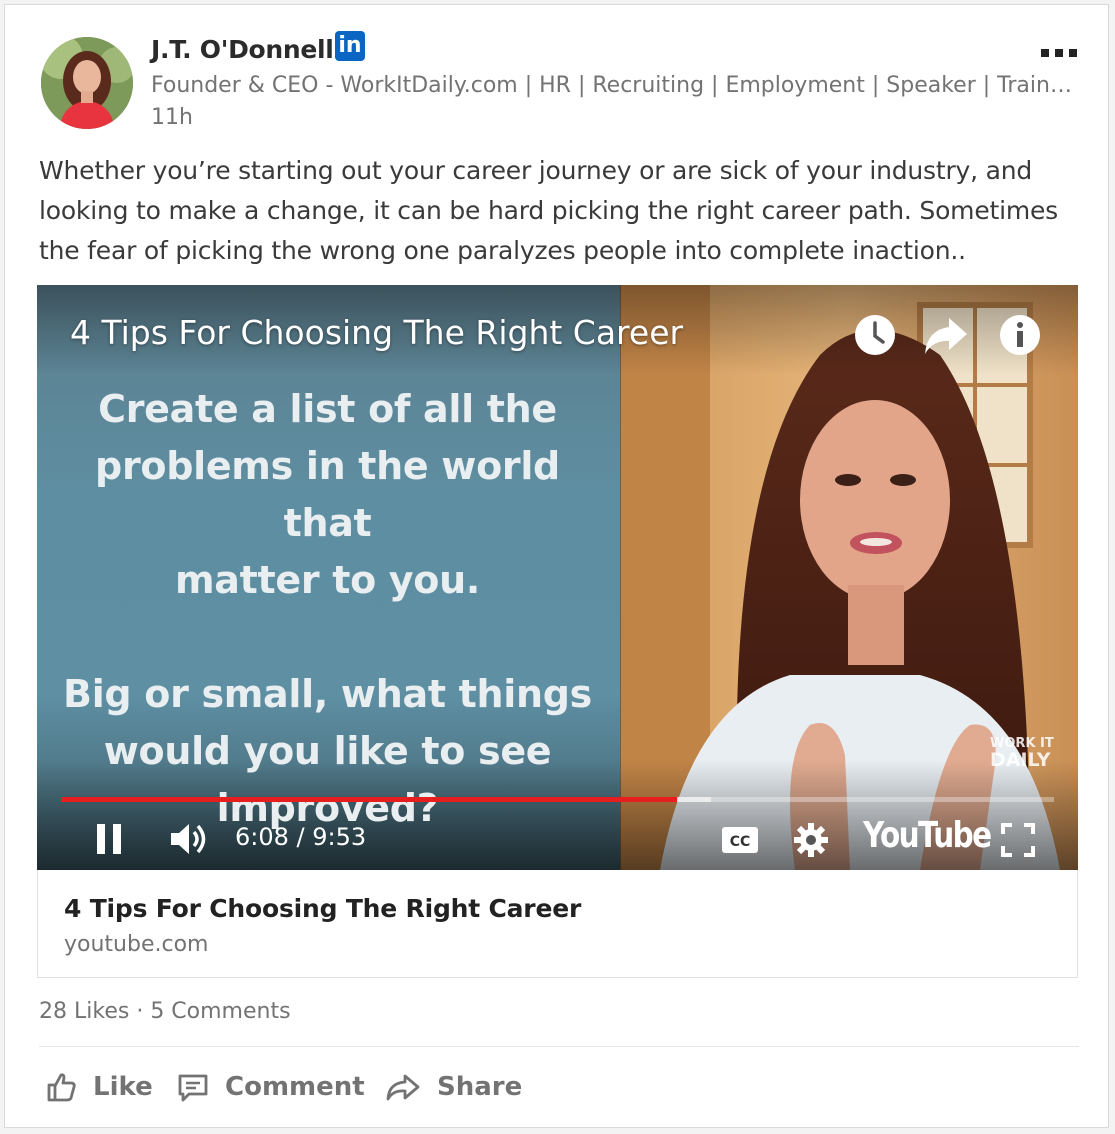  I want to click on info-icon, so click(1020, 335).